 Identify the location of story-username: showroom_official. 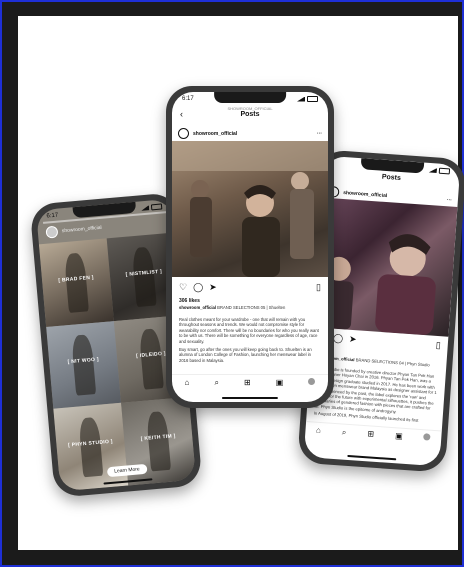
(81, 229).